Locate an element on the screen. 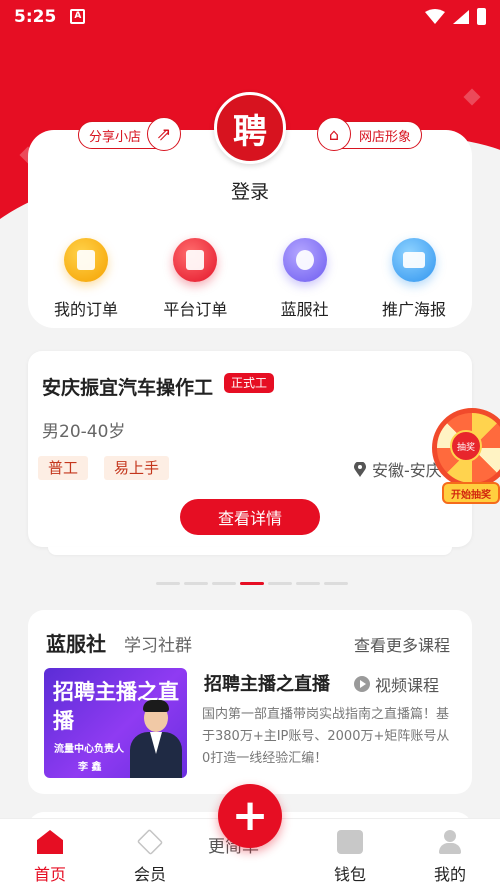 This screenshot has height=888, width=500. tab-membership: 会员 is located at coordinates (150, 853).